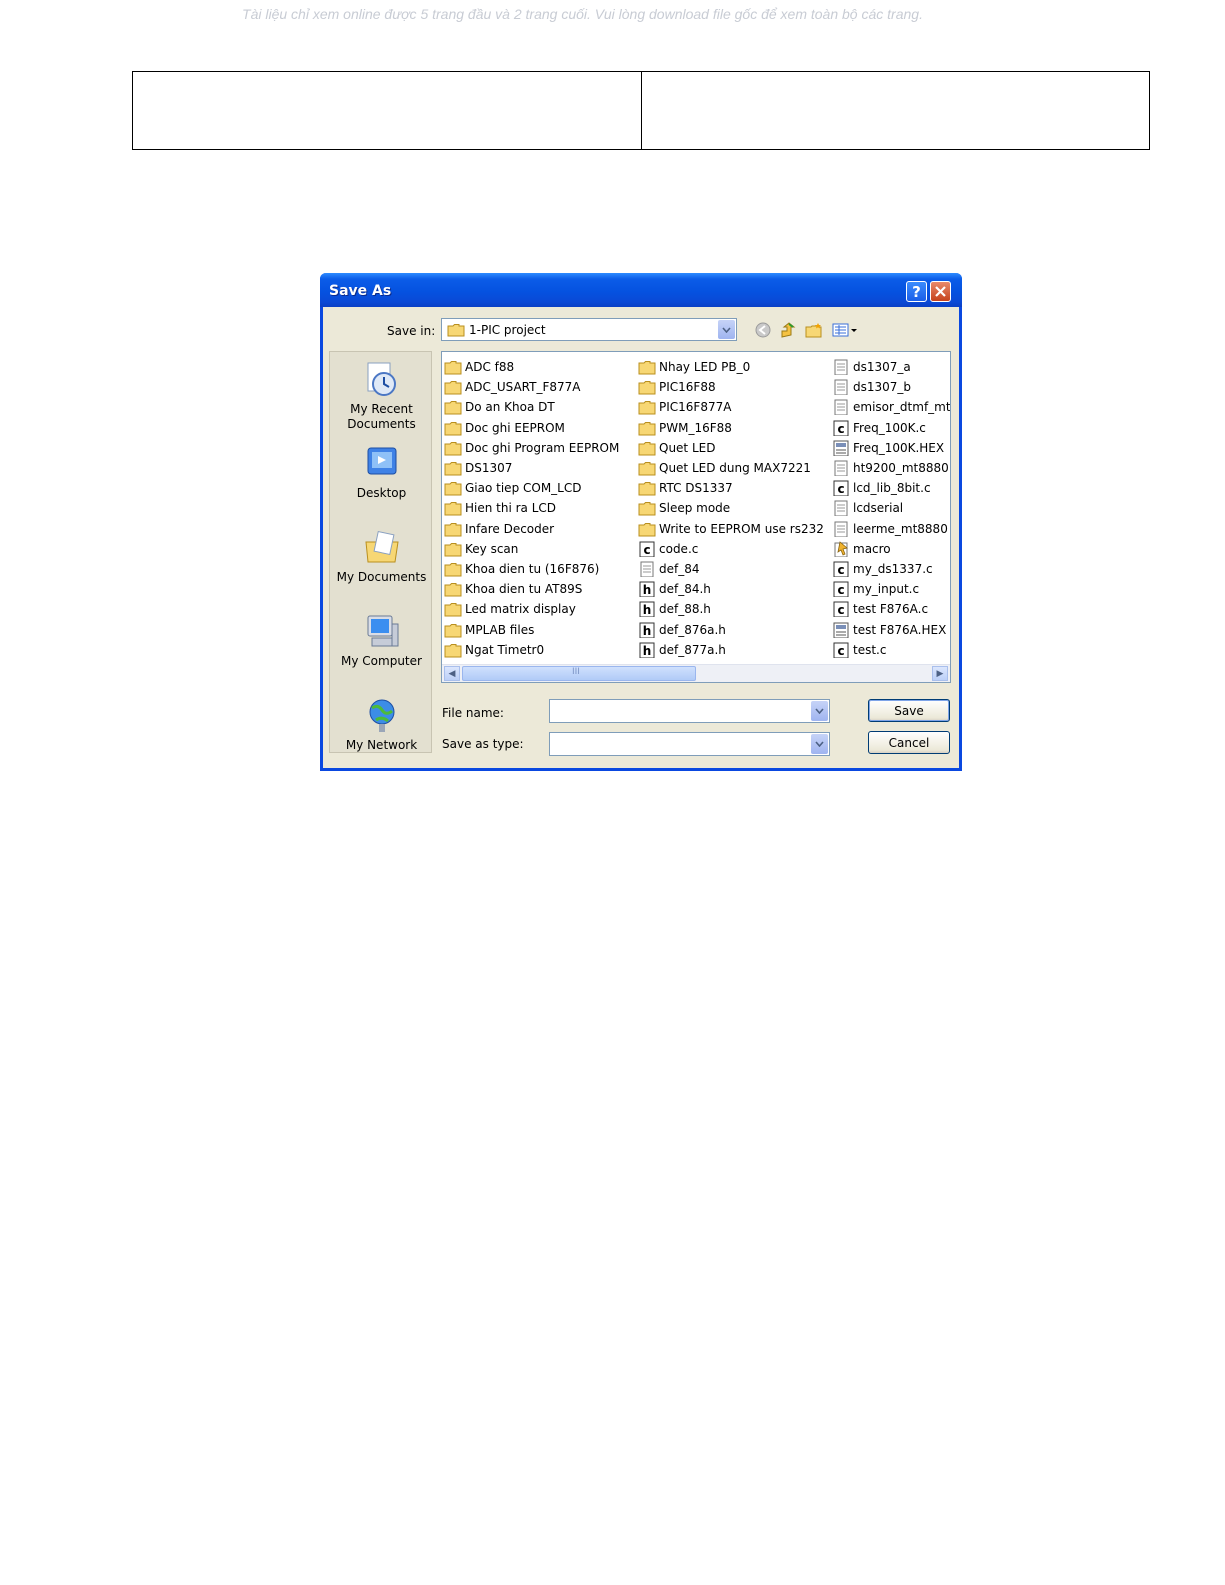  What do you see at coordinates (531, 569) in the screenshot?
I see `list-item: Khoa dien tu (16F876)` at bounding box center [531, 569].